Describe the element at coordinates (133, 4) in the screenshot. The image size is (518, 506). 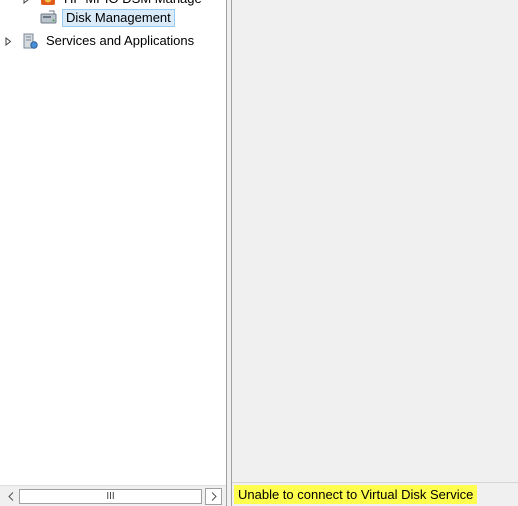
I see `tree-item-label: HP MPIO DSM Manage` at that location.